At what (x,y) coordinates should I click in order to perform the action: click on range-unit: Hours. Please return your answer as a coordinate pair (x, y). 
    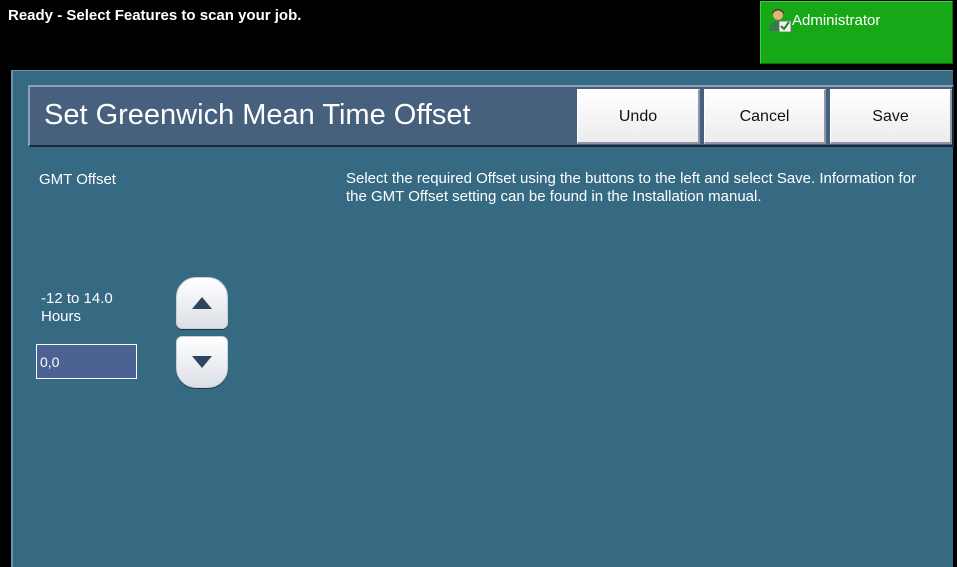
    Looking at the image, I should click on (61, 316).